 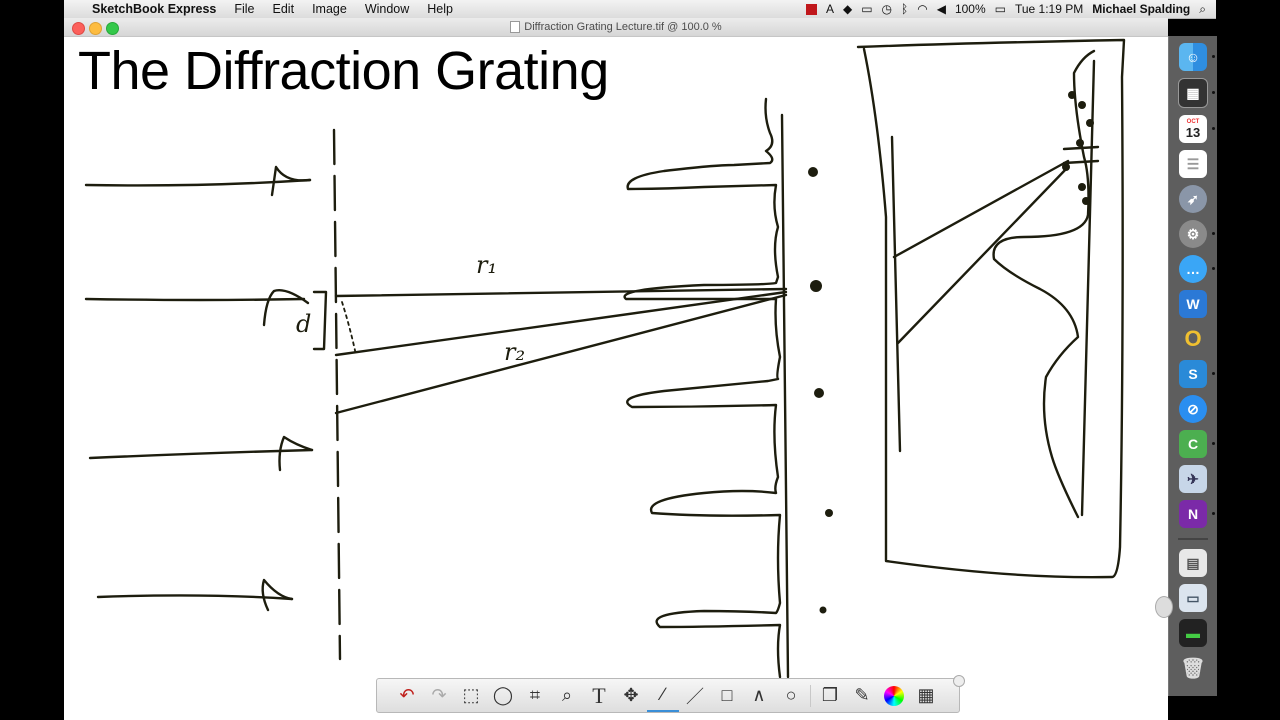 I want to click on undo-icon: ↶, so click(x=407, y=696).